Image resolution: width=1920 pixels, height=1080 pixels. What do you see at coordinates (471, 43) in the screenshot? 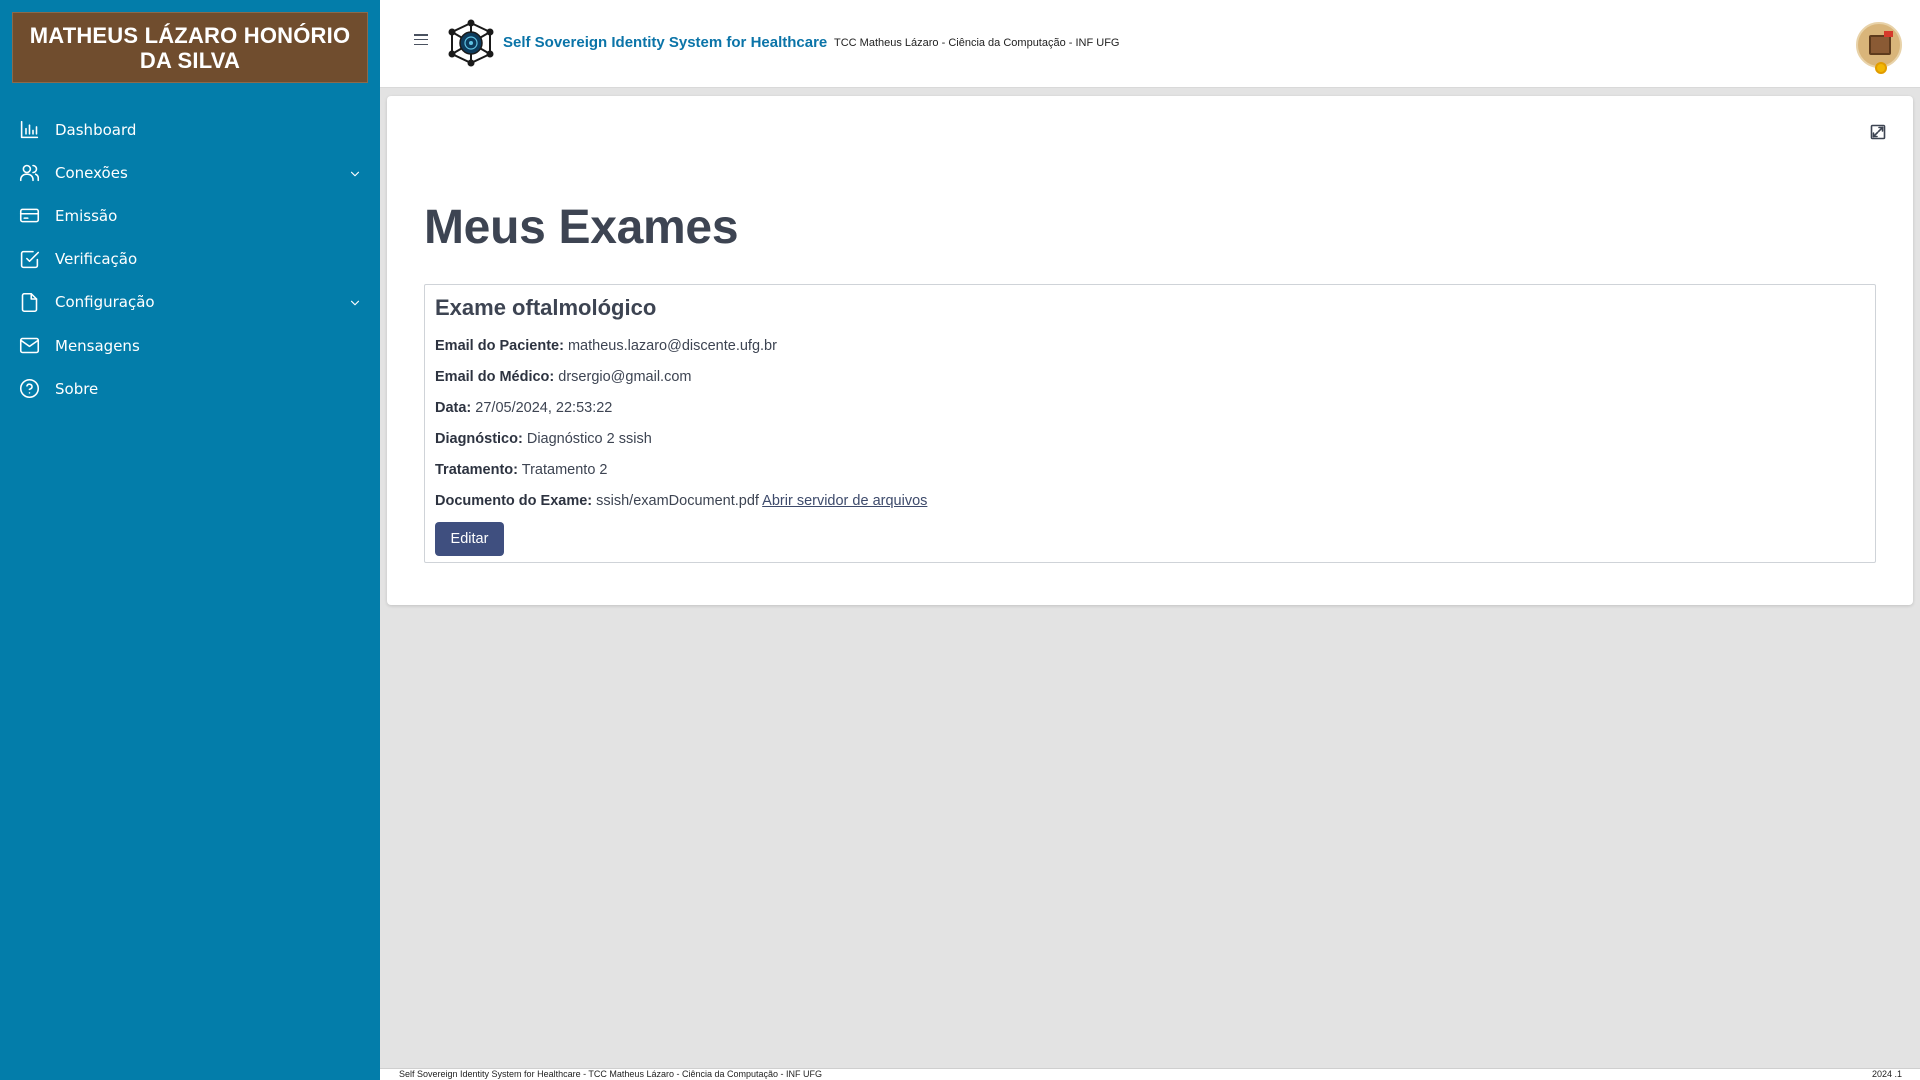
I see `app-logo-icon` at bounding box center [471, 43].